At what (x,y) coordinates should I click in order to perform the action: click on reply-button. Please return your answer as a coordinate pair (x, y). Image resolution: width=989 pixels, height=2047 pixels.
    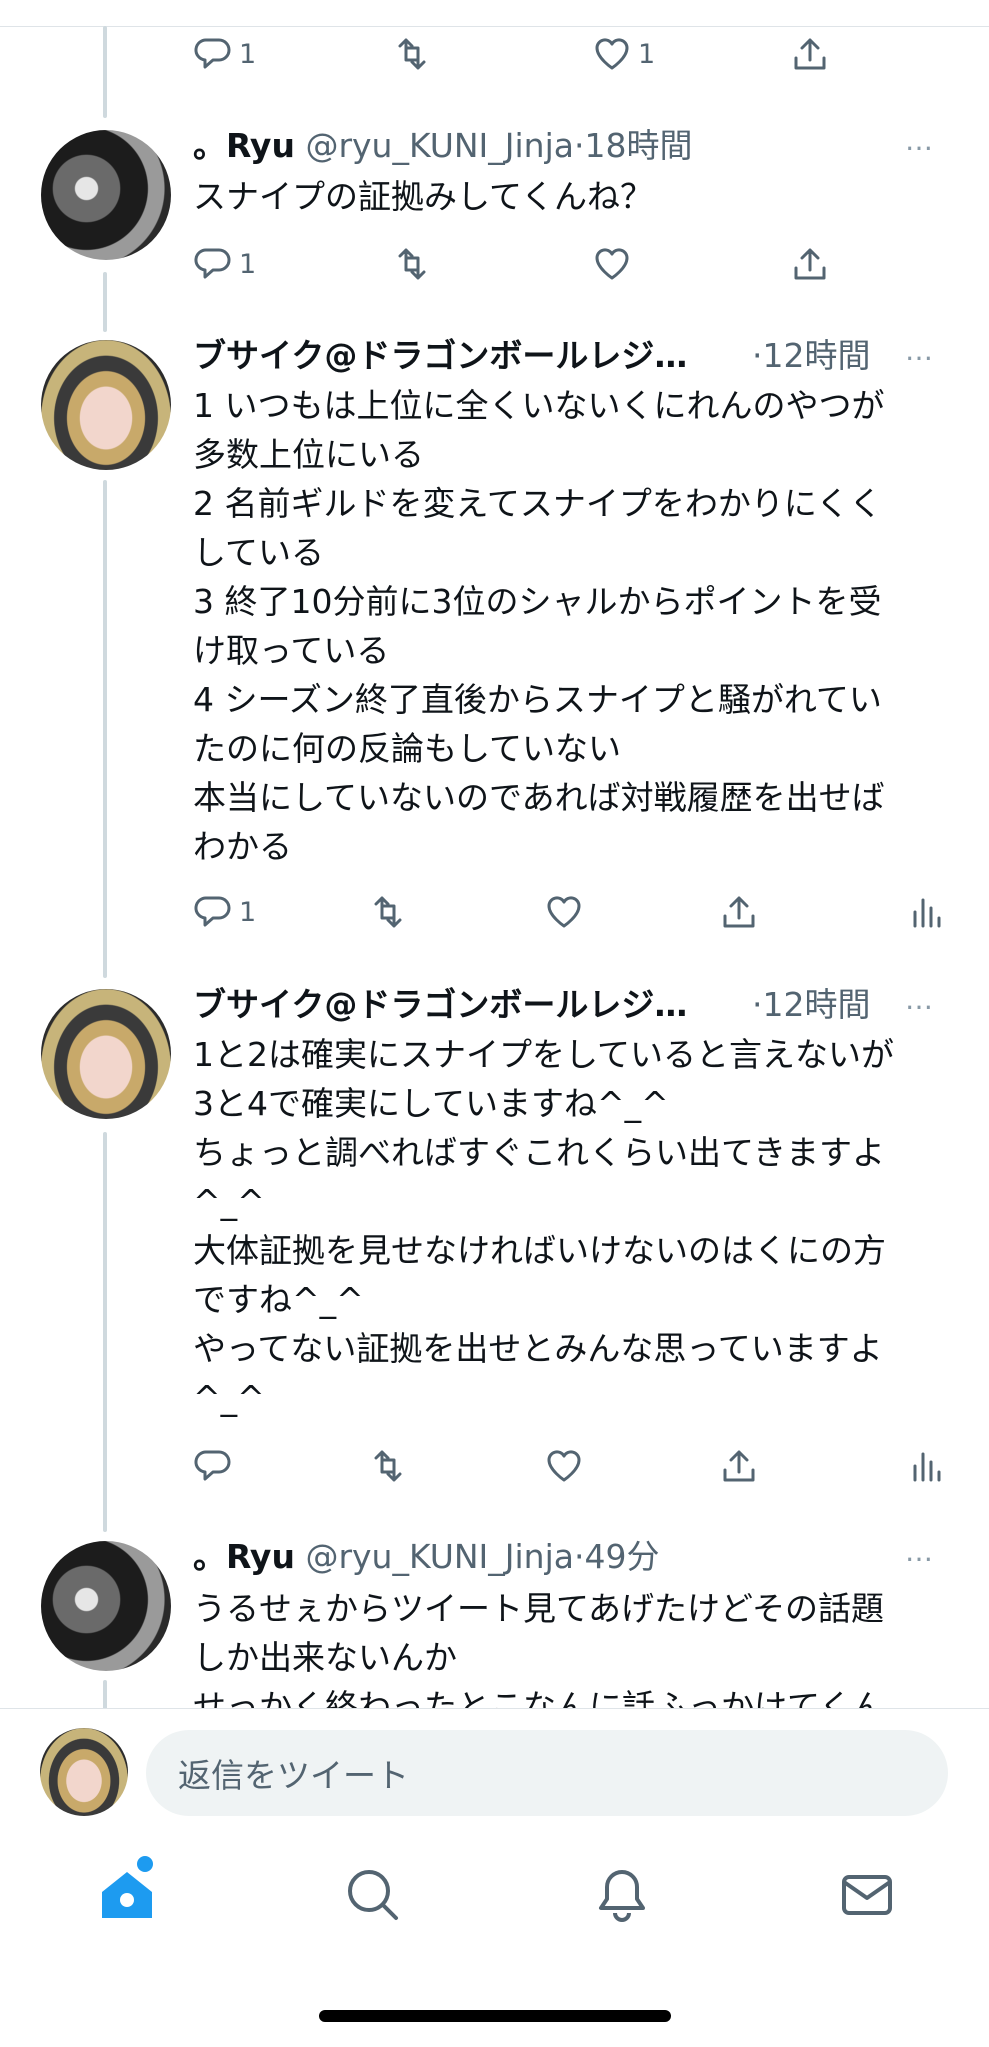
    Looking at the image, I should click on (213, 1466).